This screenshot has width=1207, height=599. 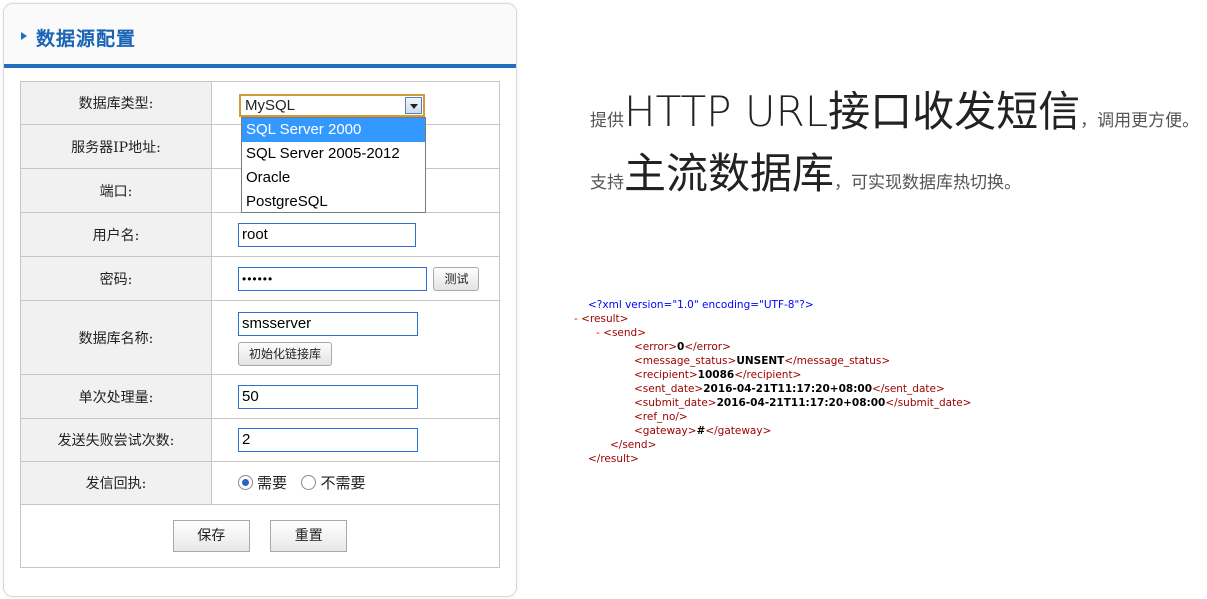 What do you see at coordinates (456, 278) in the screenshot?
I see `test-connection-button: 测试` at bounding box center [456, 278].